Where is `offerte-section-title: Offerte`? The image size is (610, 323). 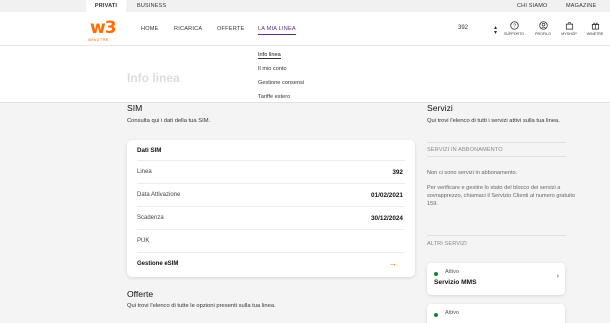
offerte-section-title: Offerte is located at coordinates (140, 294).